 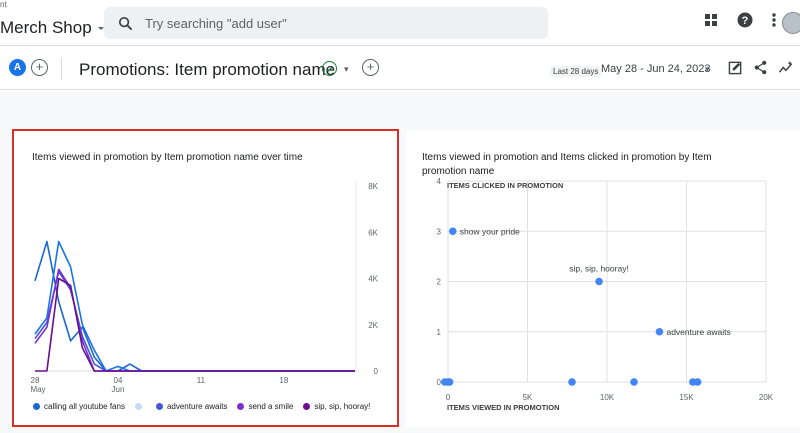 What do you see at coordinates (448, 397) in the screenshot?
I see `x-tick-label: 0` at bounding box center [448, 397].